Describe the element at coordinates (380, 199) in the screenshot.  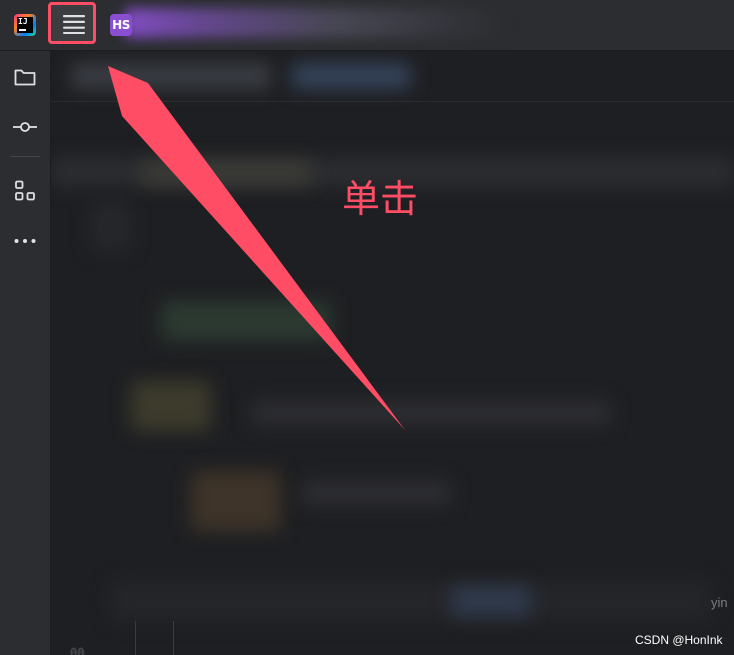
I see `annotation-label: 单击` at that location.